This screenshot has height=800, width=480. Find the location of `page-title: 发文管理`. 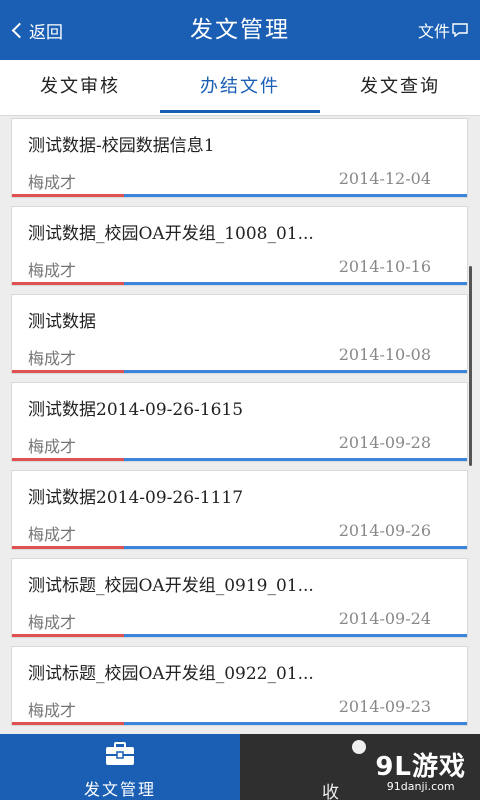

page-title: 发文管理 is located at coordinates (240, 30).